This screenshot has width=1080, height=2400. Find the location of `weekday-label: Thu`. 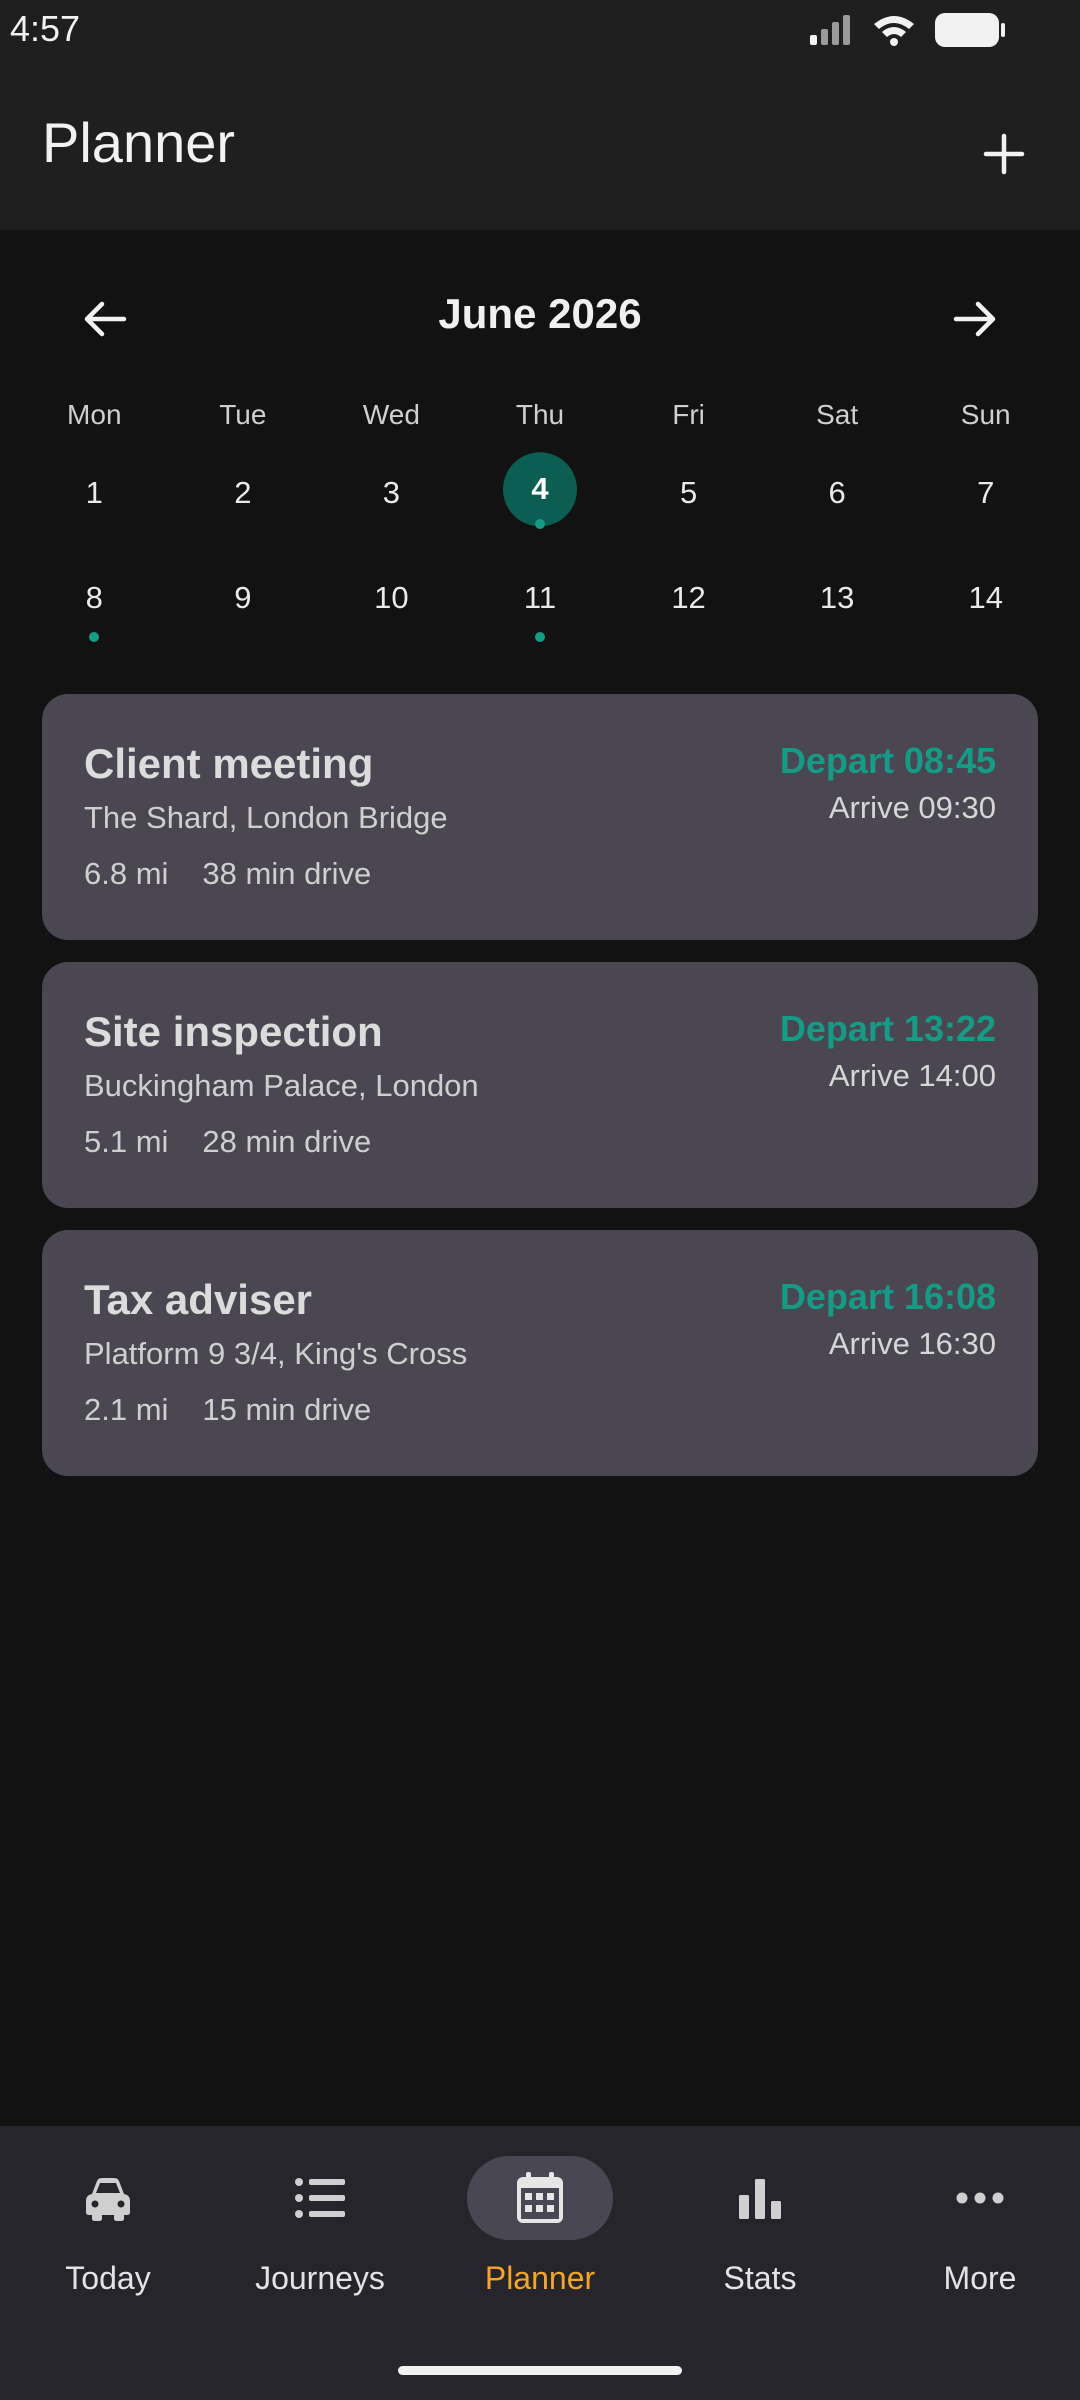

weekday-label: Thu is located at coordinates (540, 414).